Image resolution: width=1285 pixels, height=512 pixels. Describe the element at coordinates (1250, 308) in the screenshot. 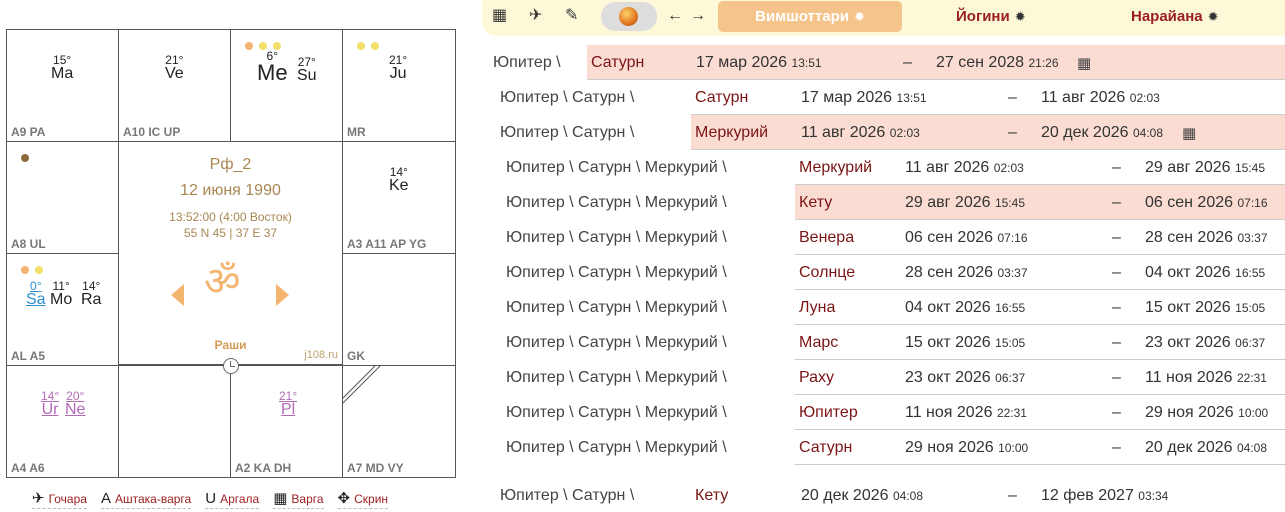

I see `end-time: 15:05` at that location.